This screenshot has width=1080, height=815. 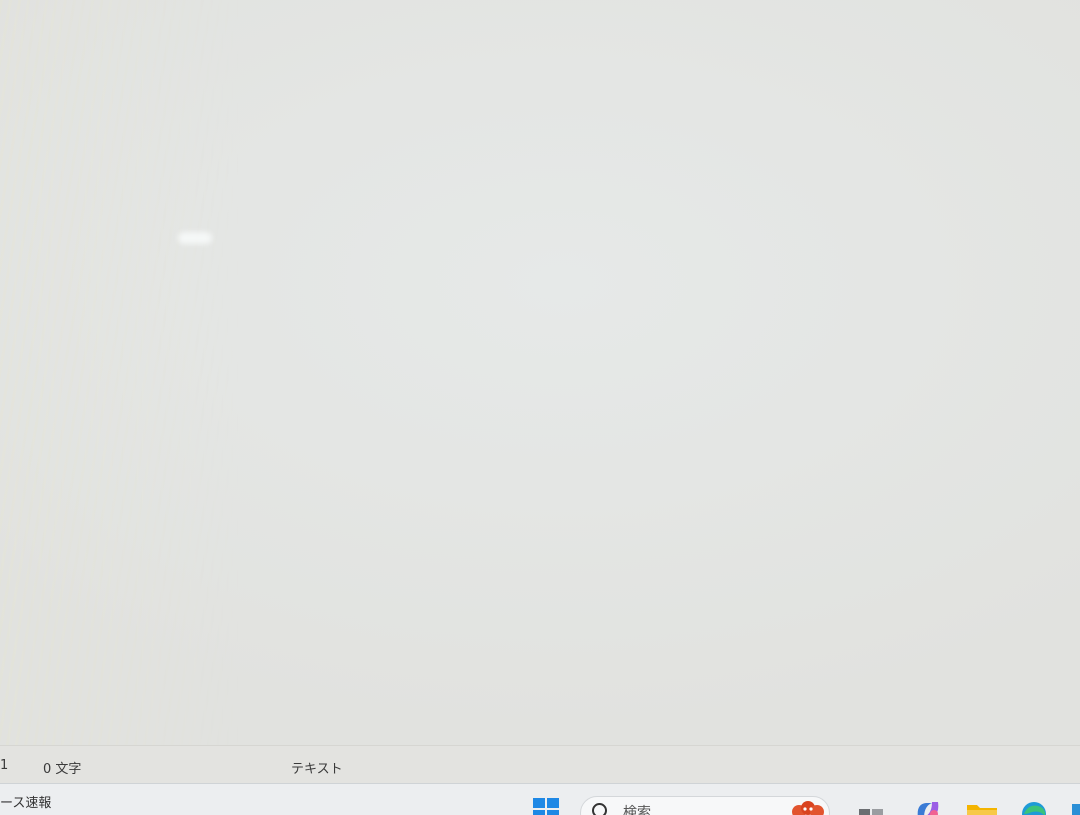 What do you see at coordinates (25, 801) in the screenshot?
I see `news-widget: ース速報` at bounding box center [25, 801].